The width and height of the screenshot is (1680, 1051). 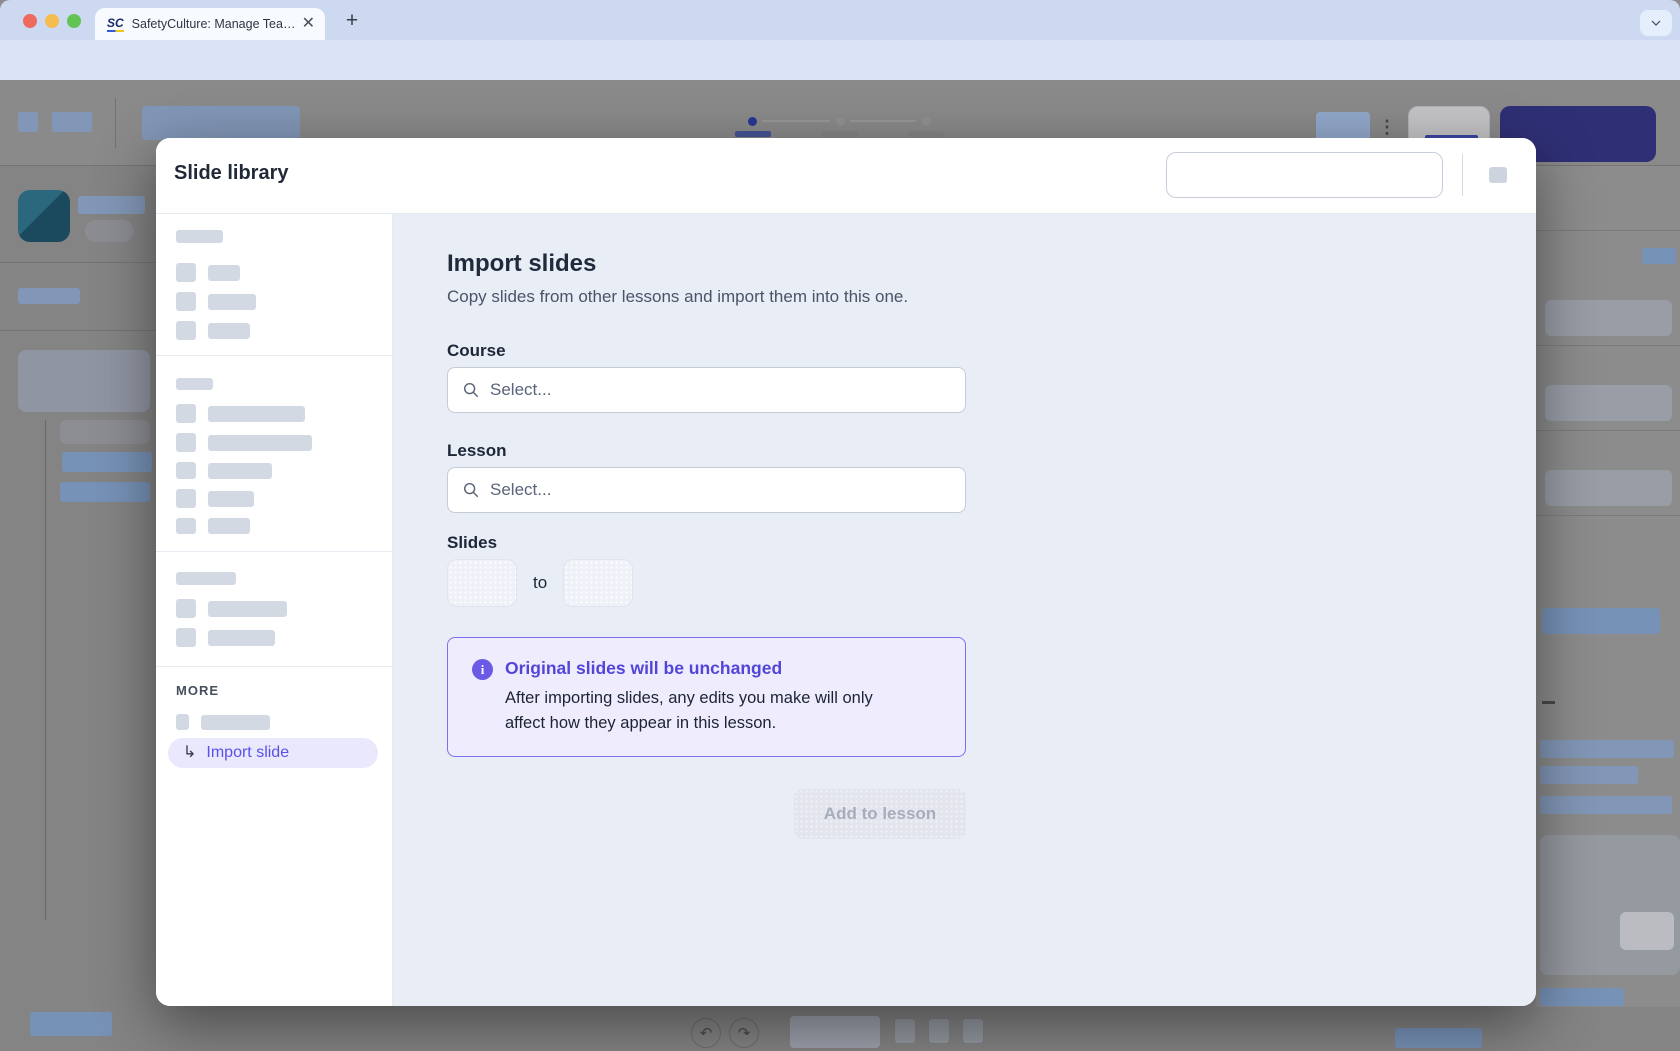 What do you see at coordinates (846, 176) in the screenshot?
I see `modal-header: Slide library` at bounding box center [846, 176].